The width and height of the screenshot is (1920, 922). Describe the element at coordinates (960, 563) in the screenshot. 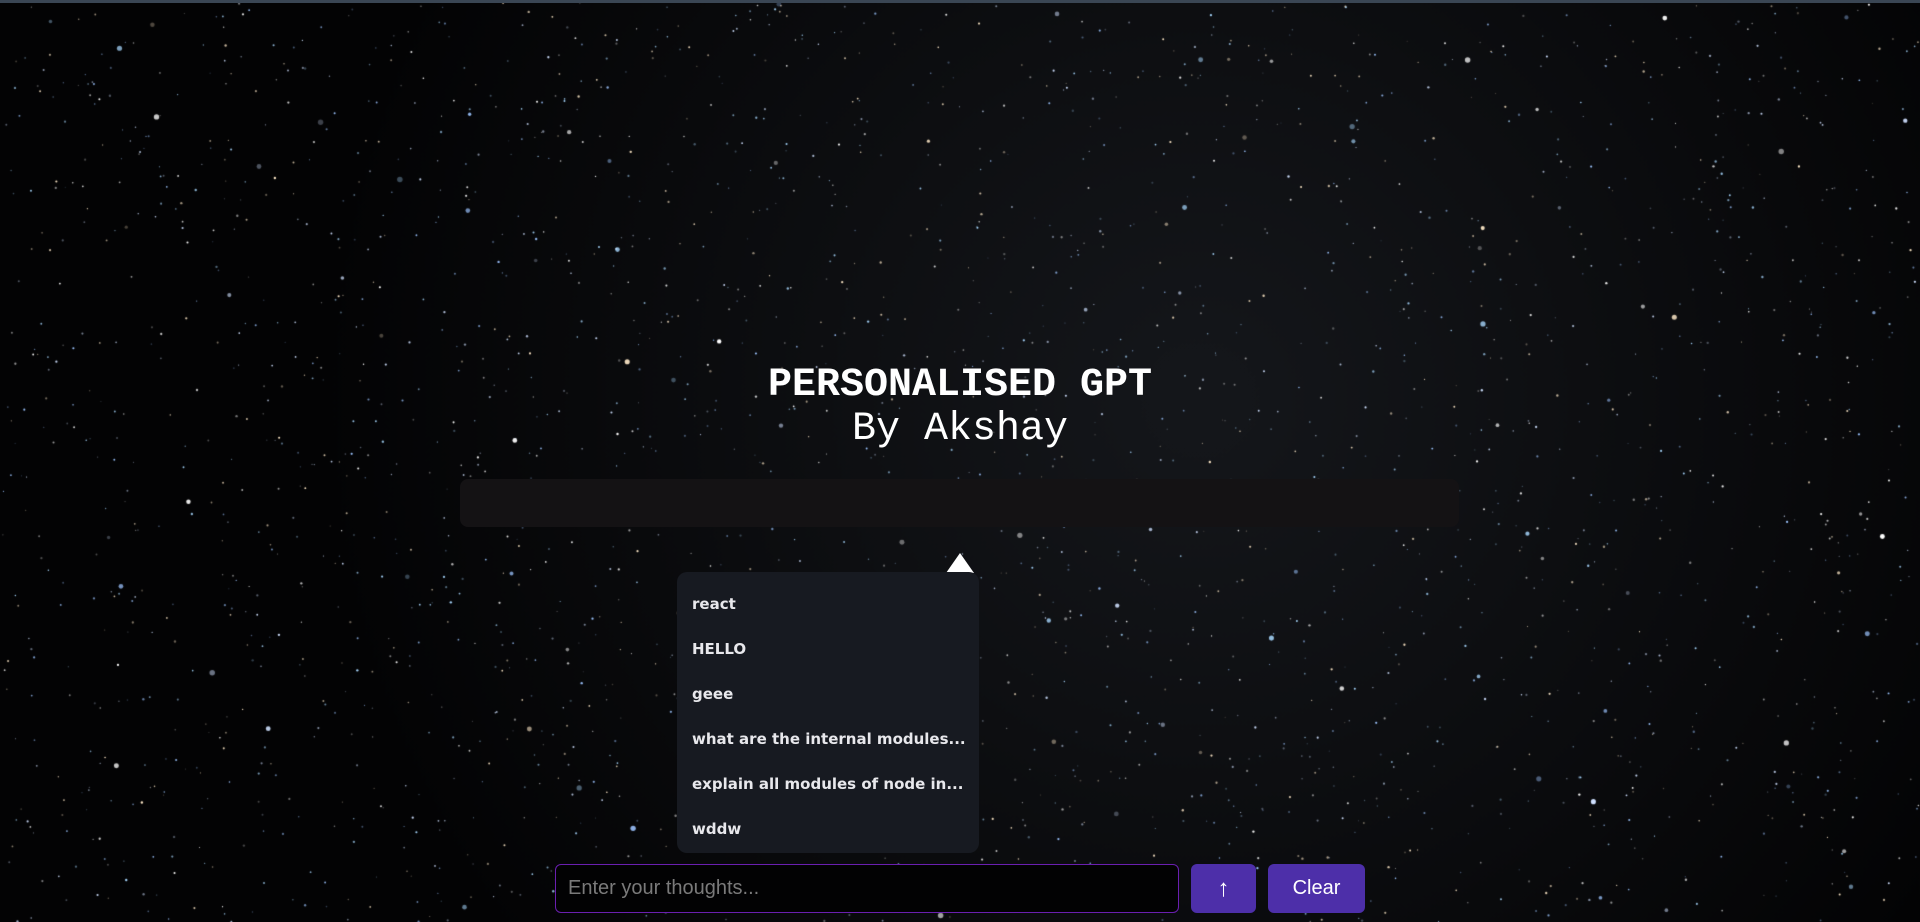

I see `history-toggle-triangle-icon` at that location.